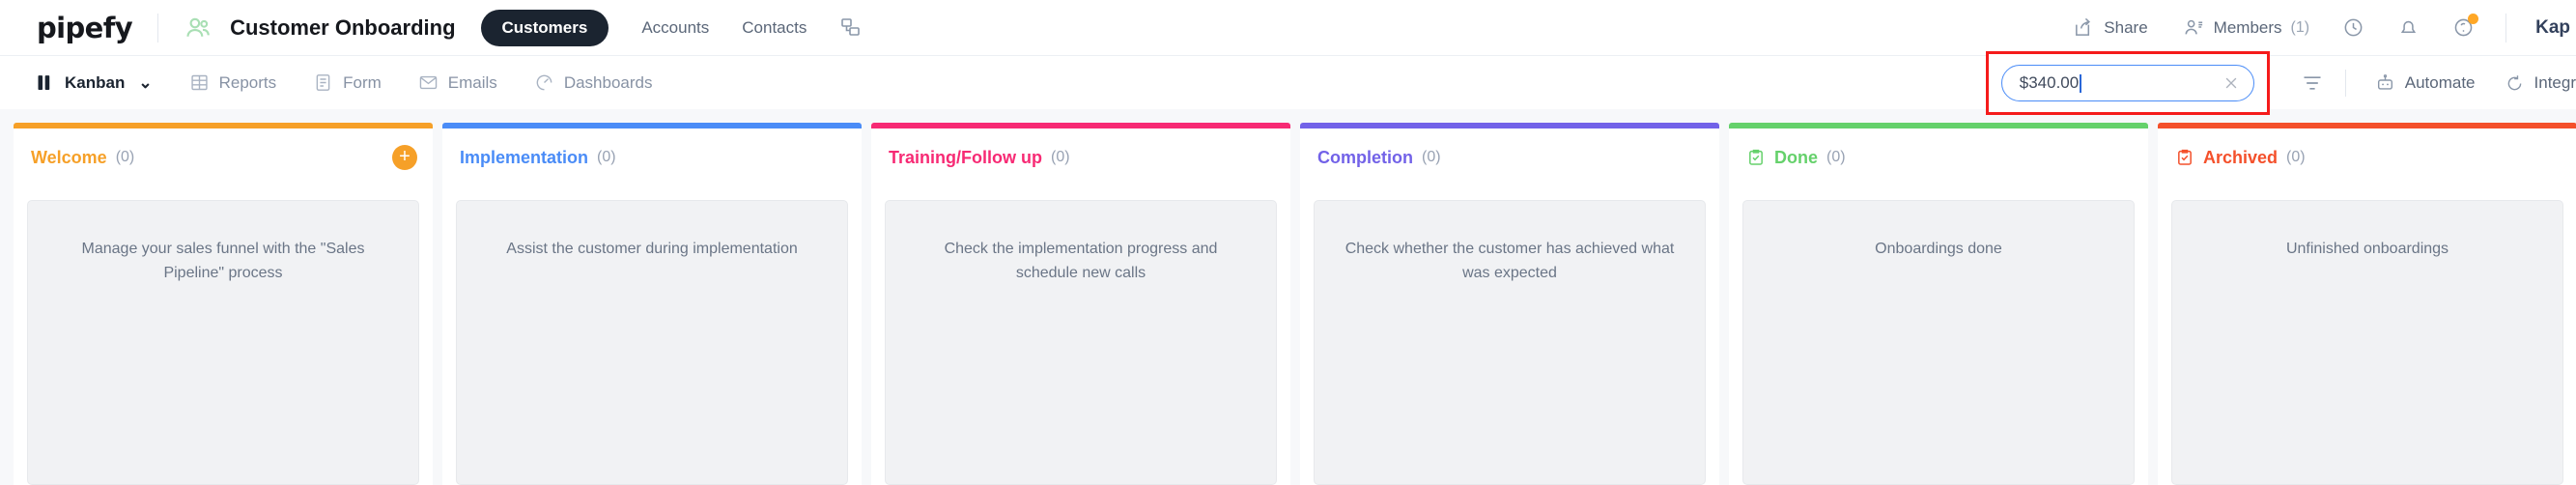 The image size is (2576, 485). What do you see at coordinates (85, 28) in the screenshot?
I see `pipefy-logo: pipefy` at bounding box center [85, 28].